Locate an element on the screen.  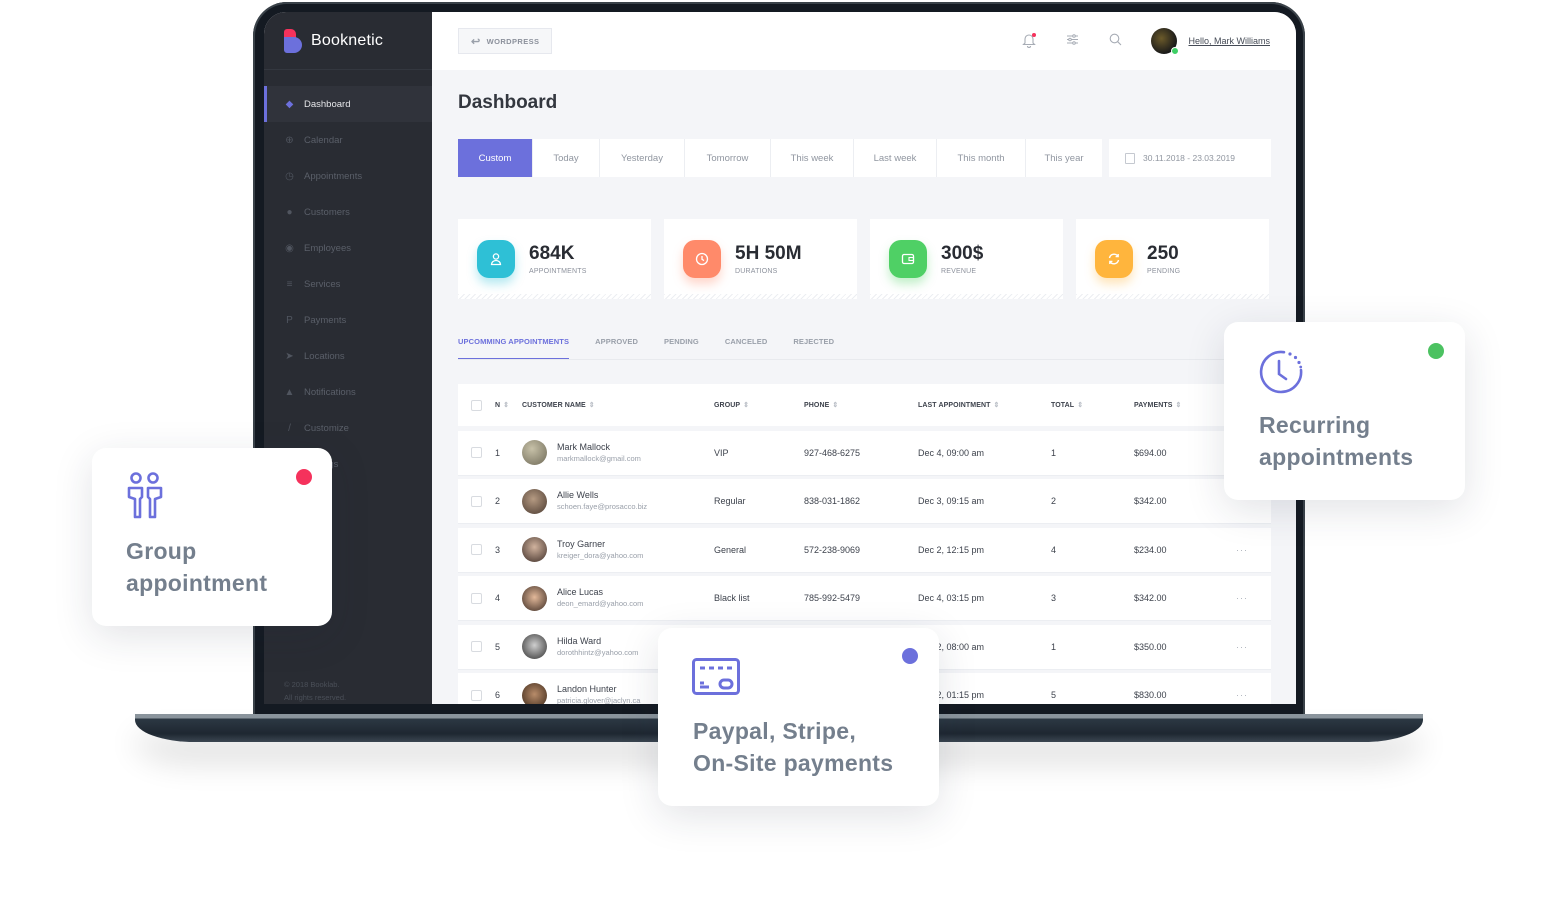
user-greeting-link: Hello, Mark Williams is located at coordinates (1229, 41).